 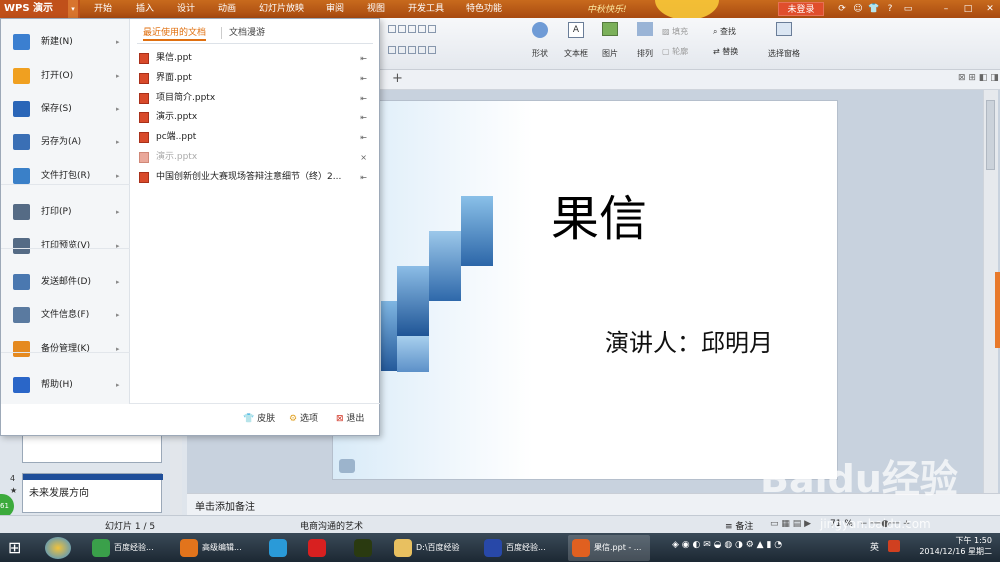 What do you see at coordinates (65, 349) in the screenshot?
I see `menu-item-9: 备份管理(K) ▸` at bounding box center [65, 349].